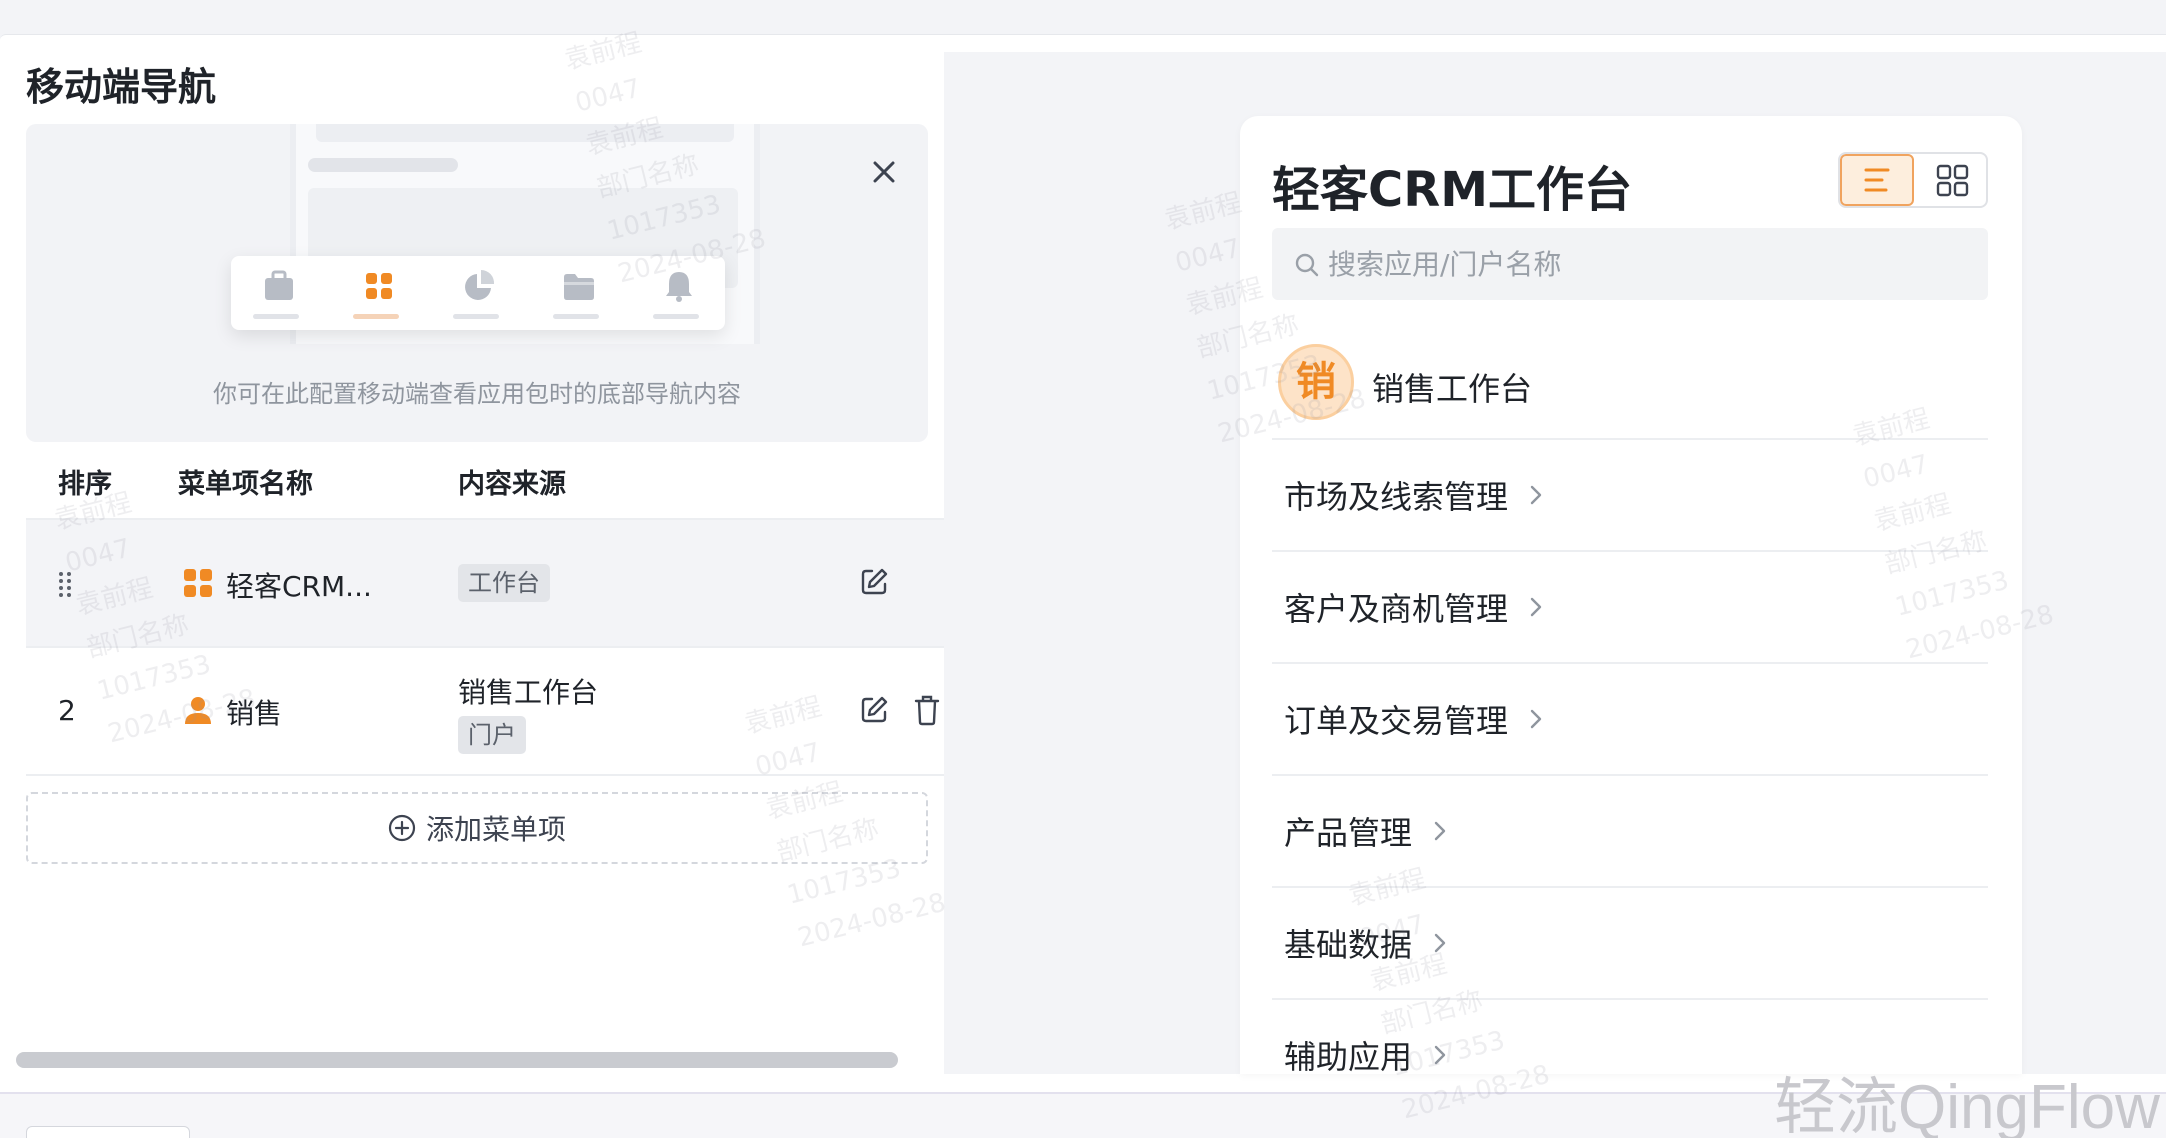 This screenshot has height=1138, width=2166. I want to click on portal-avatar: 销, so click(1316, 382).